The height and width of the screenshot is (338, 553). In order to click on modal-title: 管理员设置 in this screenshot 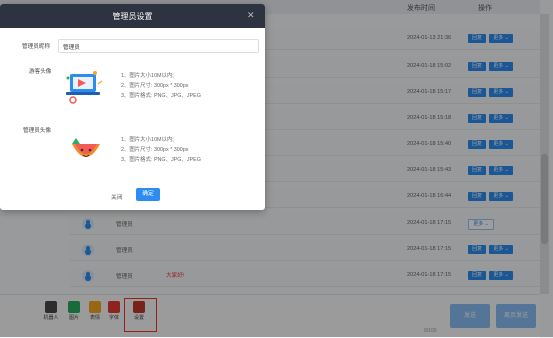, I will do `click(132, 16)`.